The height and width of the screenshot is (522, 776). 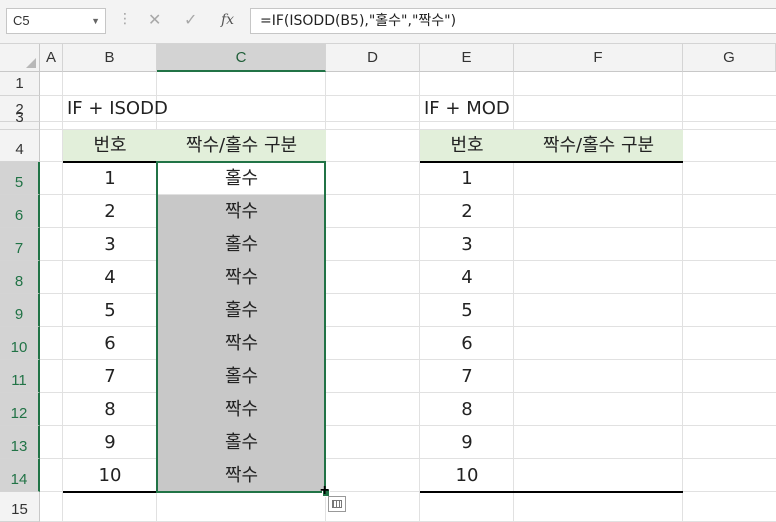 What do you see at coordinates (110, 343) in the screenshot?
I see `left-number-cell: 6` at bounding box center [110, 343].